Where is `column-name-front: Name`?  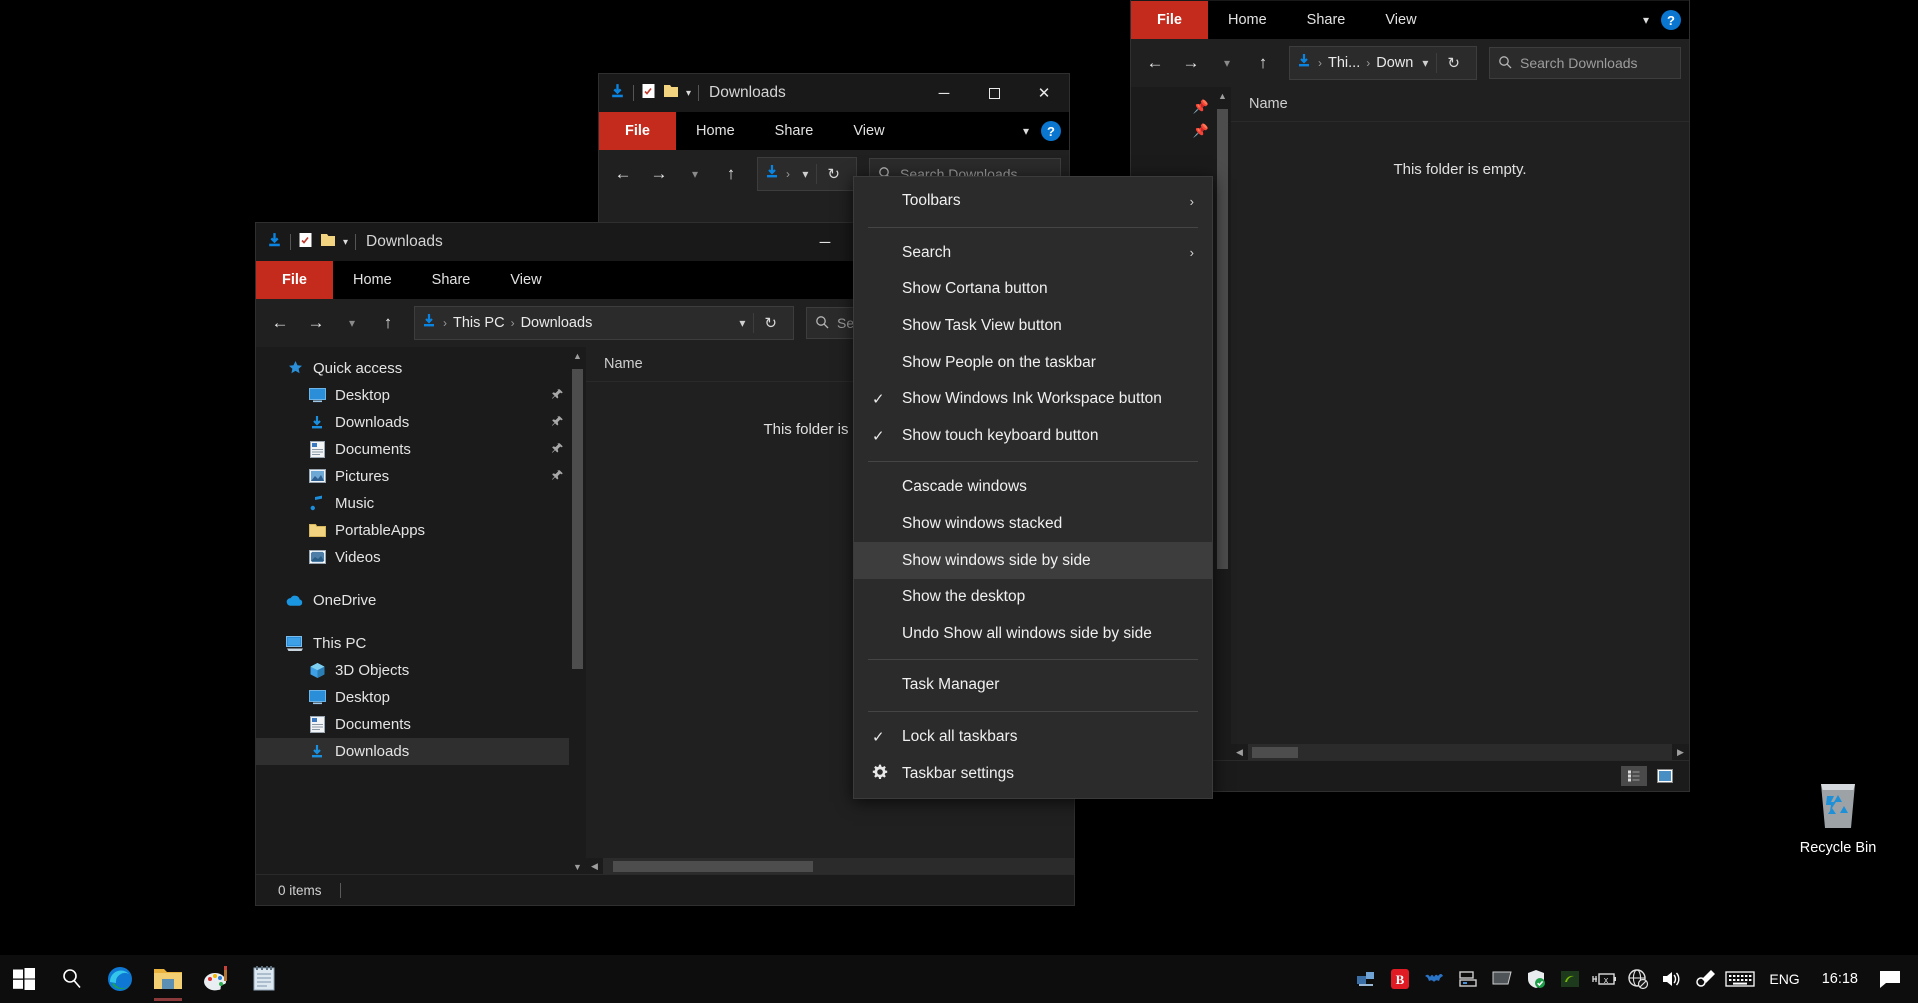
column-name-front: Name is located at coordinates (623, 364).